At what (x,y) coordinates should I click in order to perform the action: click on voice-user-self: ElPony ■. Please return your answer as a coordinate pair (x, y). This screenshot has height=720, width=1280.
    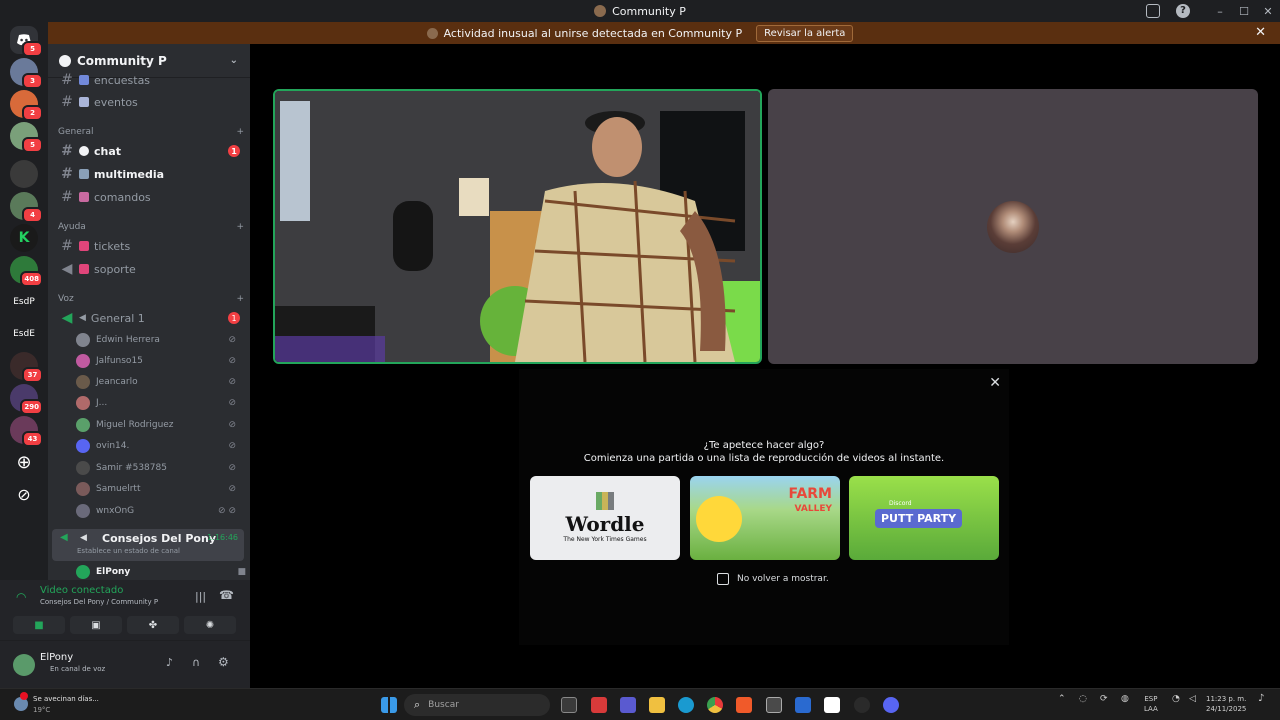
    Looking at the image, I should click on (161, 572).